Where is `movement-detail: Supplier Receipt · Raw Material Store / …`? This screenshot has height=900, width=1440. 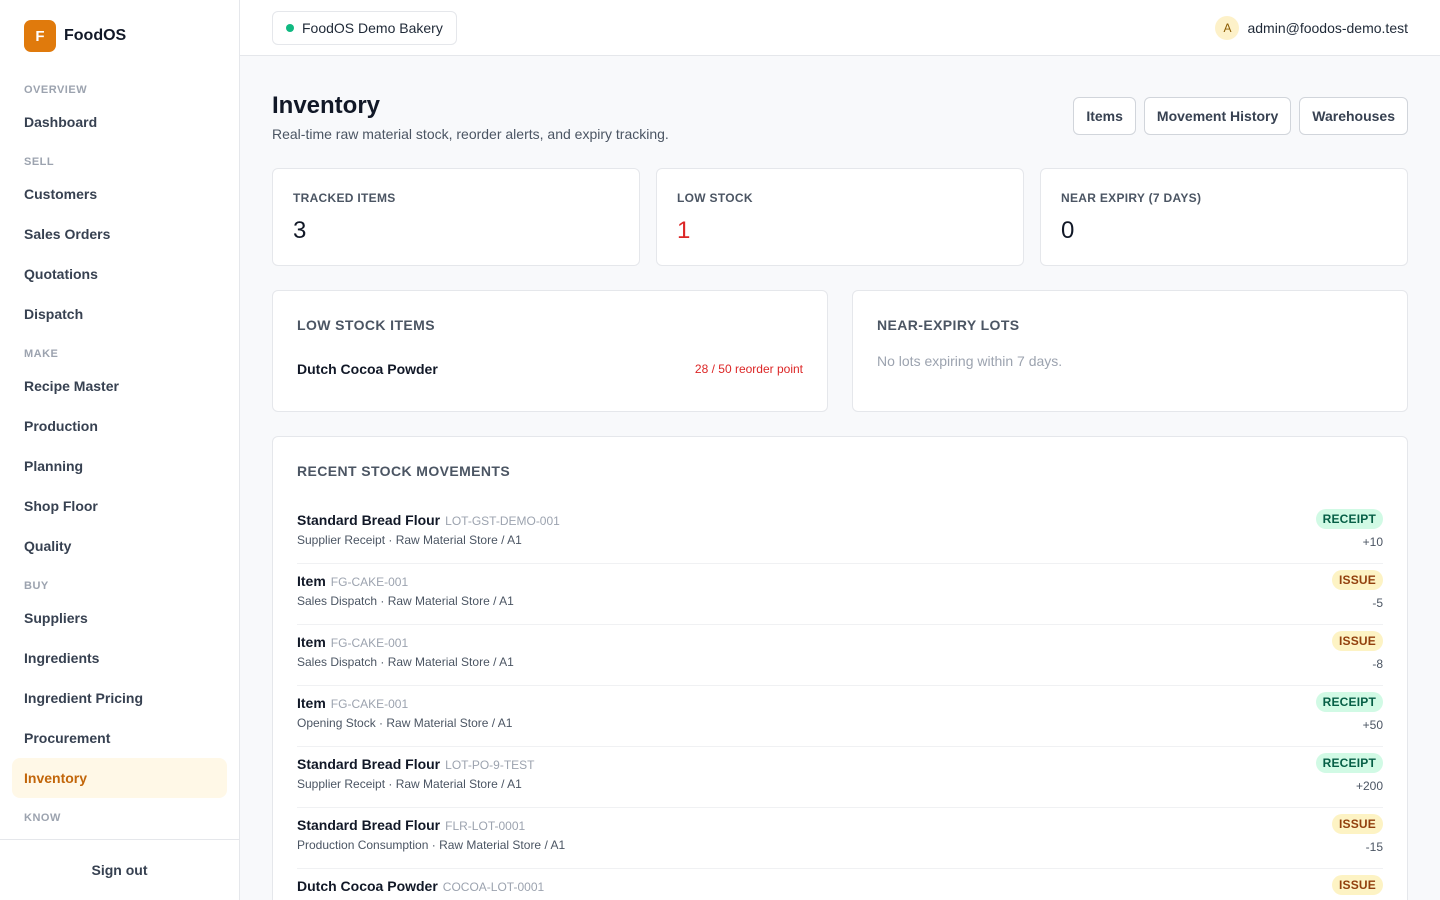 movement-detail: Supplier Receipt · Raw Material Store / … is located at coordinates (409, 784).